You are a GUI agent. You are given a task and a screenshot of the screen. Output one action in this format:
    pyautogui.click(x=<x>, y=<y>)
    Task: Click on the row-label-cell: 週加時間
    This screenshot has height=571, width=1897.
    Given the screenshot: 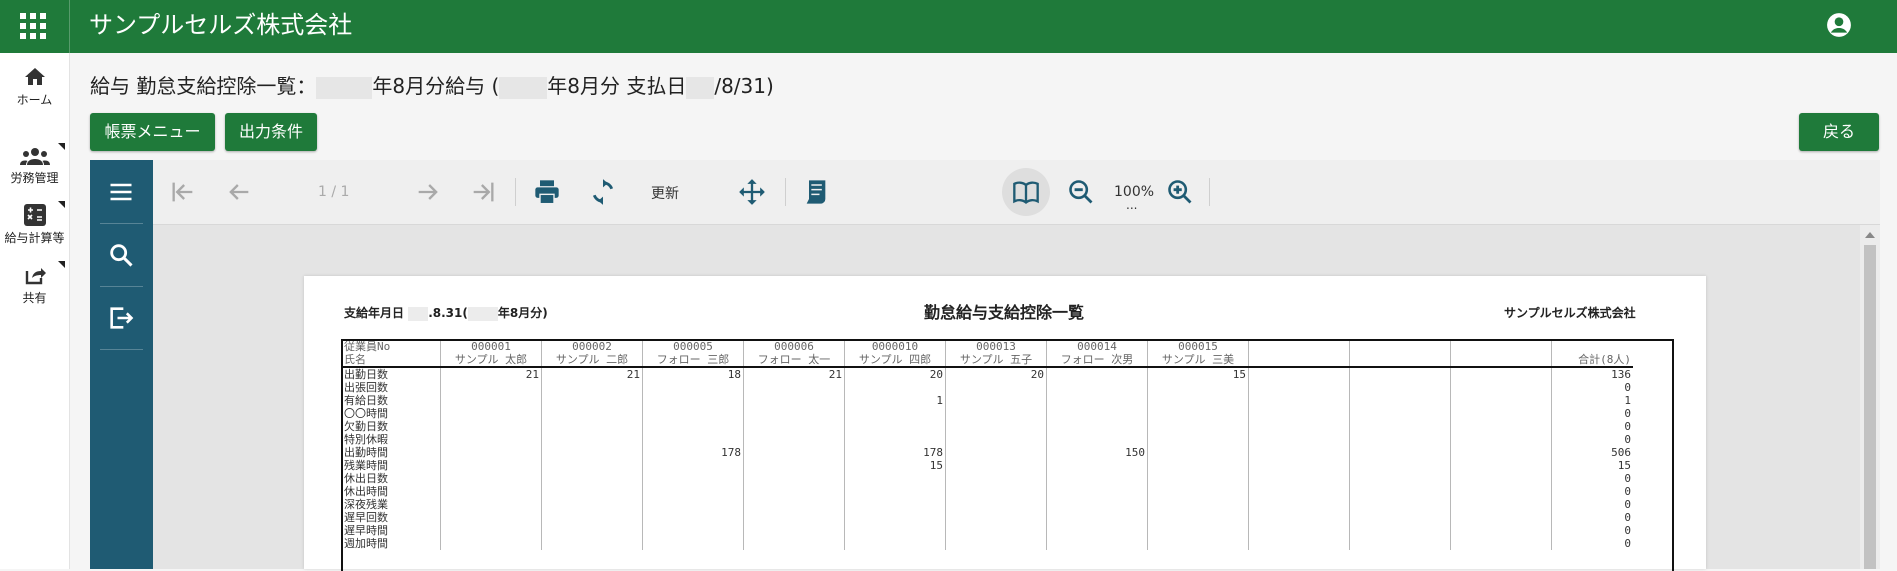 What is the action you would take?
    pyautogui.click(x=366, y=543)
    